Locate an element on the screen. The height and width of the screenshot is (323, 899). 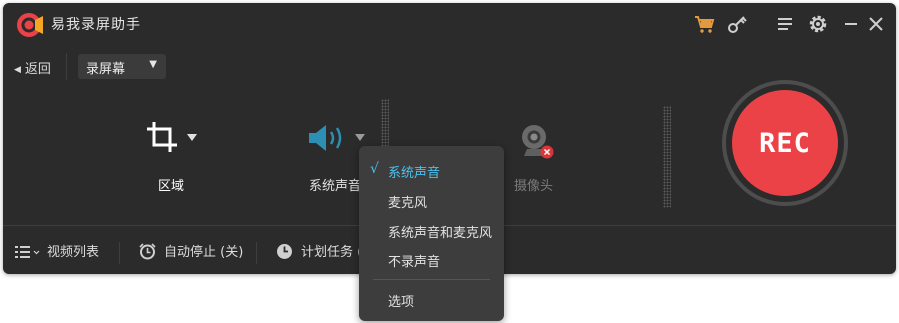
rec-button-label: REC is located at coordinates (785, 143).